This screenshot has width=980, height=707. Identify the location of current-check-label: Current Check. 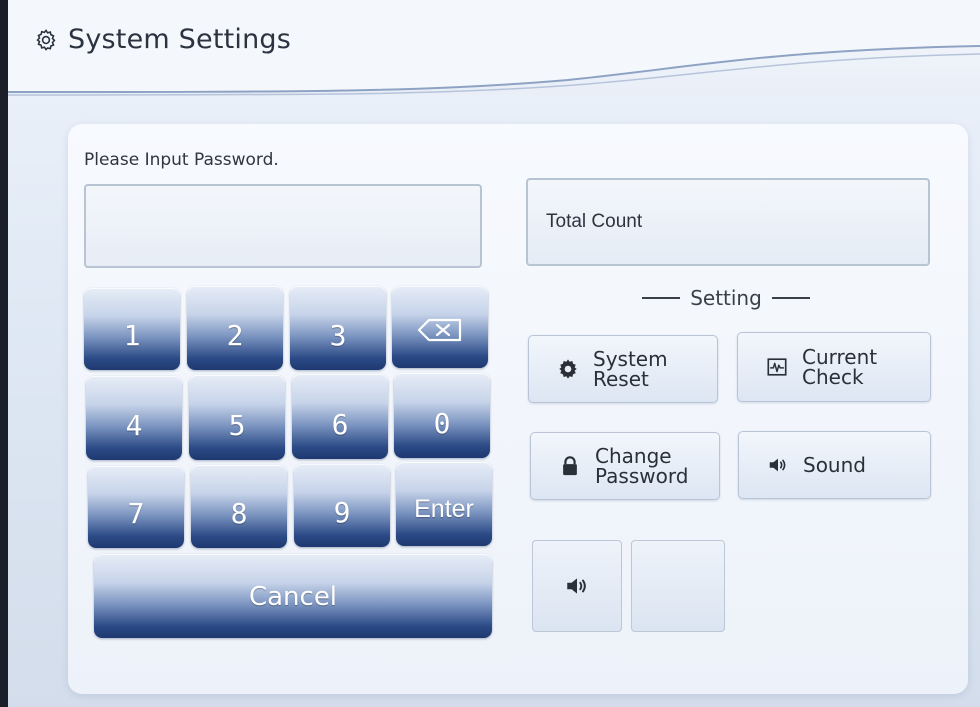
(840, 367).